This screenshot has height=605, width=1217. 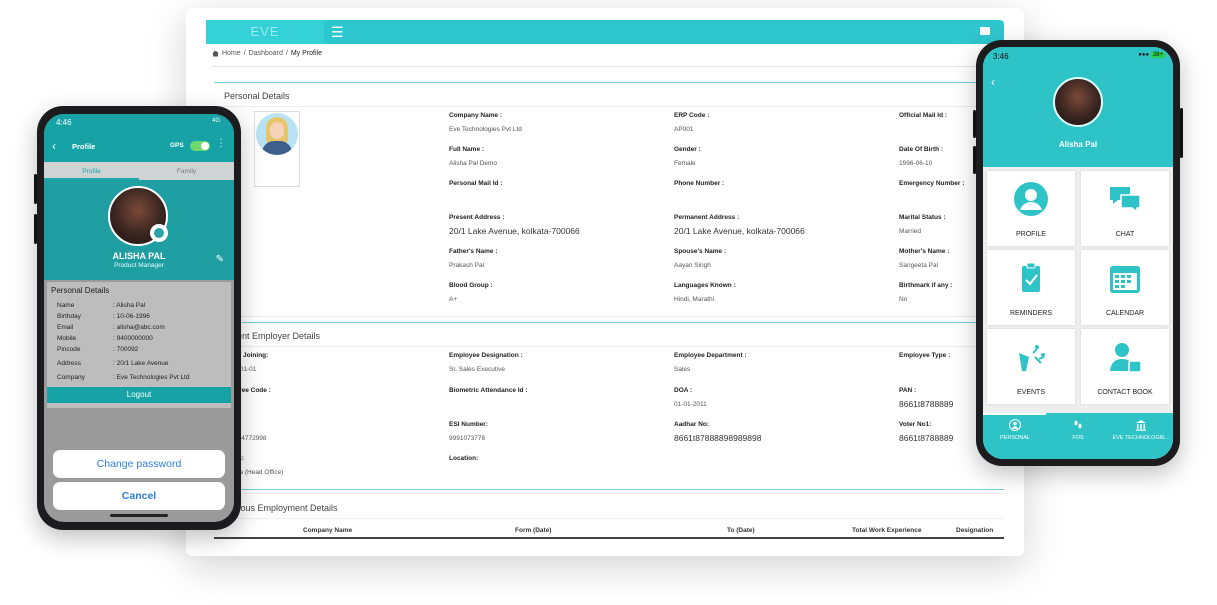 I want to click on gps-label: GPS, so click(x=177, y=145).